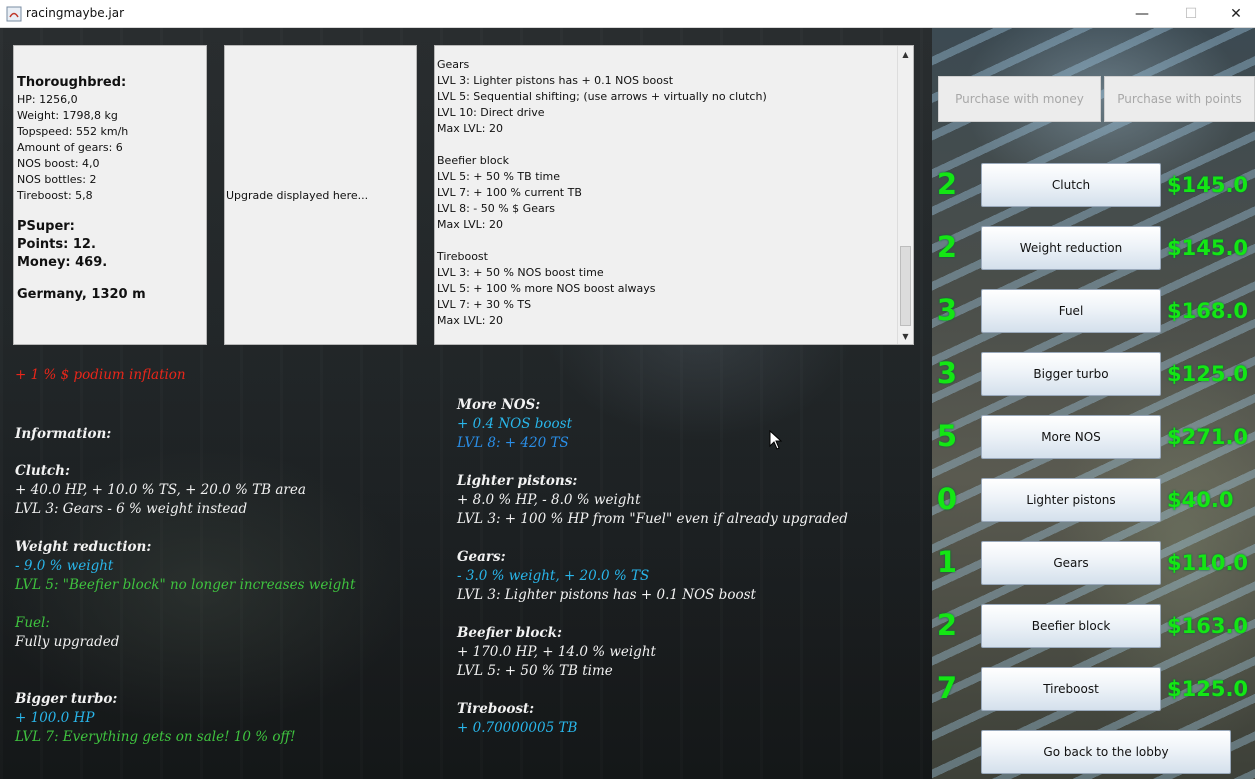 The height and width of the screenshot is (779, 1255). What do you see at coordinates (453, 64) in the screenshot?
I see `info-line: Gears` at bounding box center [453, 64].